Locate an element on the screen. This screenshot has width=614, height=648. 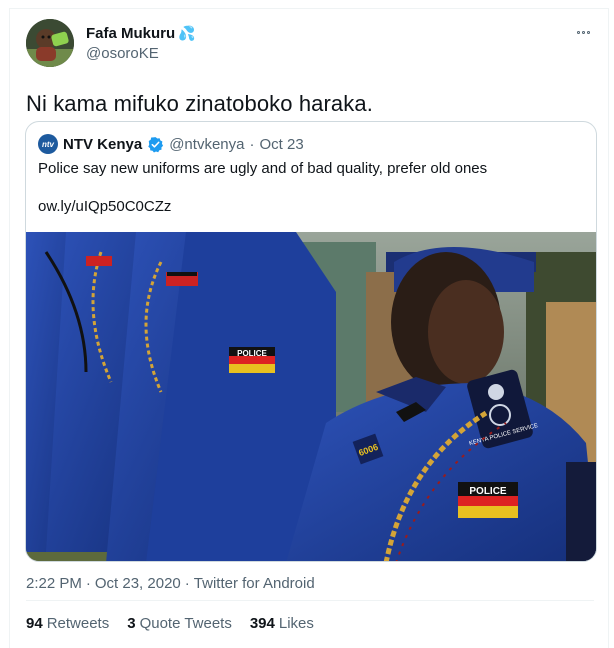
author-avatar is located at coordinates (50, 43).